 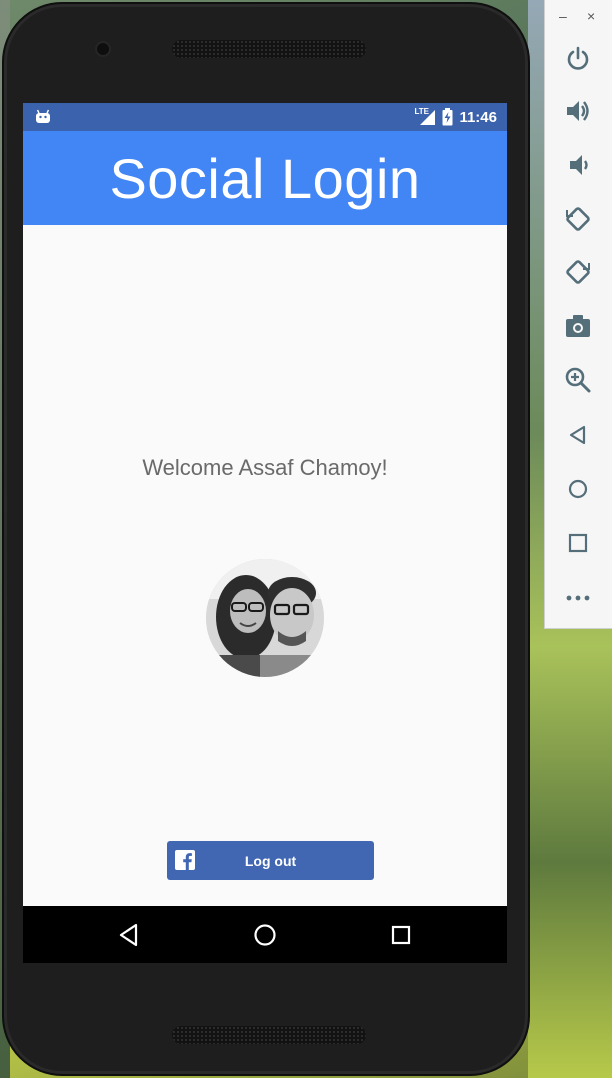 I want to click on app-title: Social Login, so click(x=265, y=178).